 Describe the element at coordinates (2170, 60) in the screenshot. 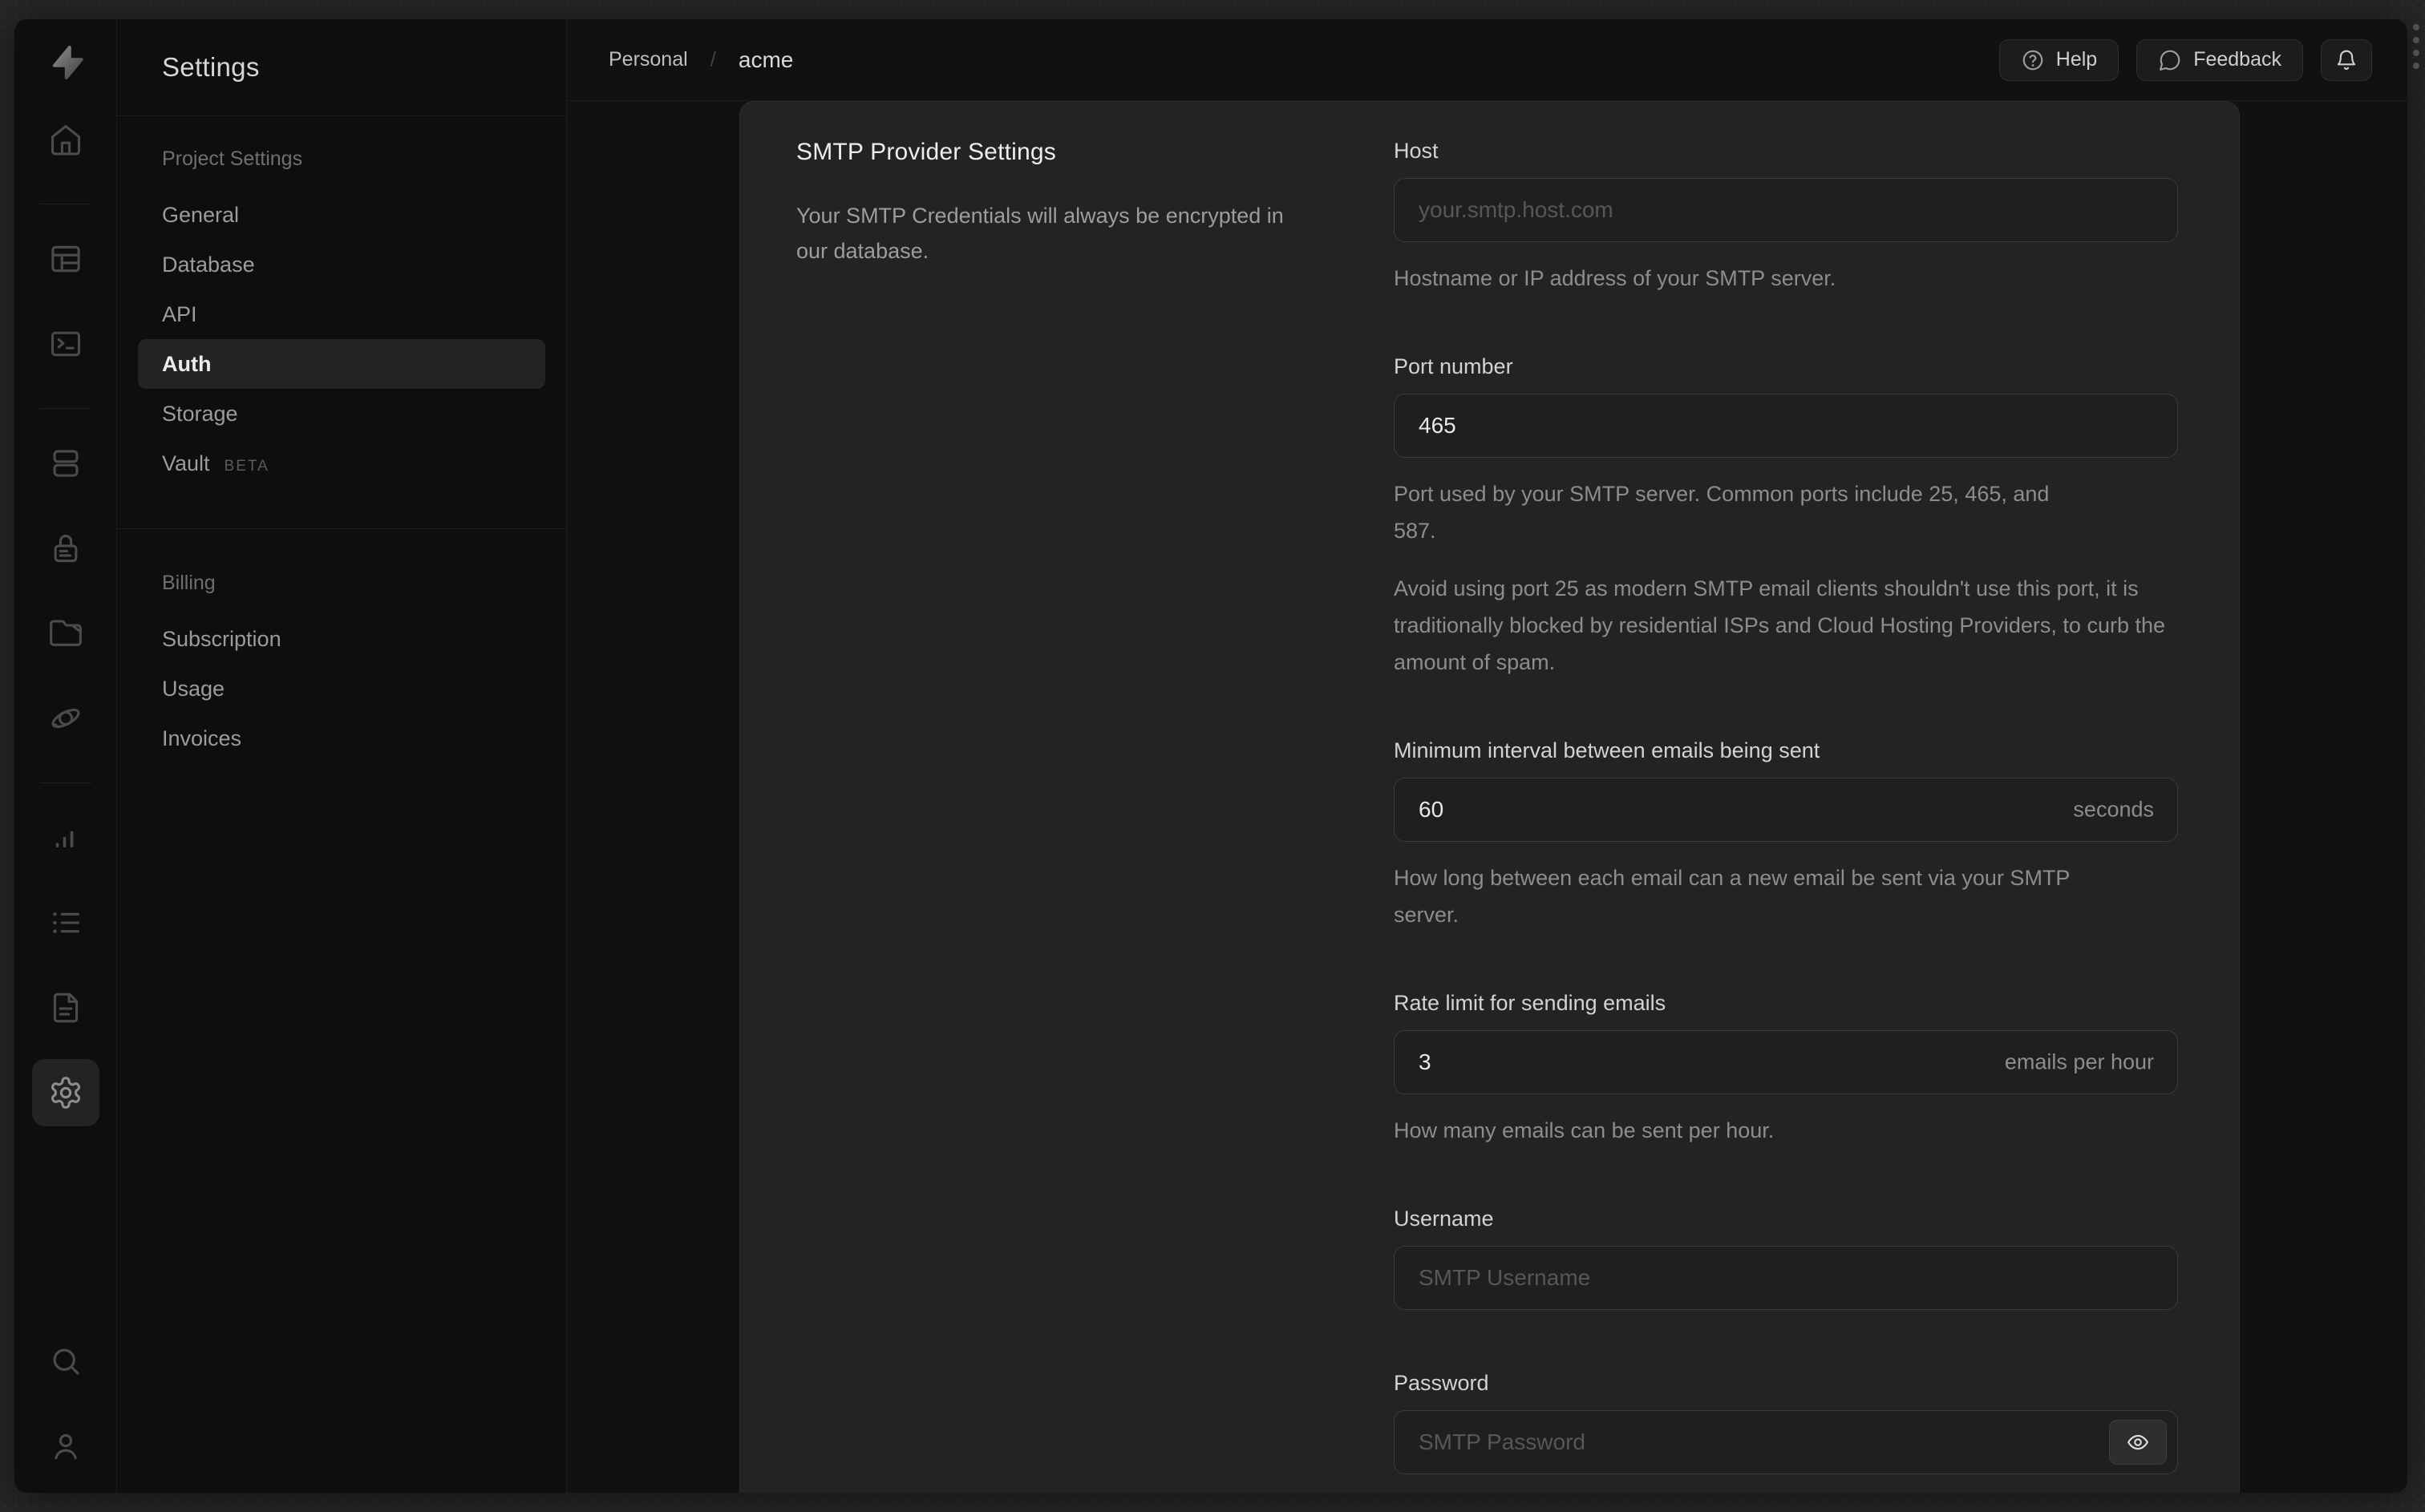

I see `speech-bubble-icon` at that location.